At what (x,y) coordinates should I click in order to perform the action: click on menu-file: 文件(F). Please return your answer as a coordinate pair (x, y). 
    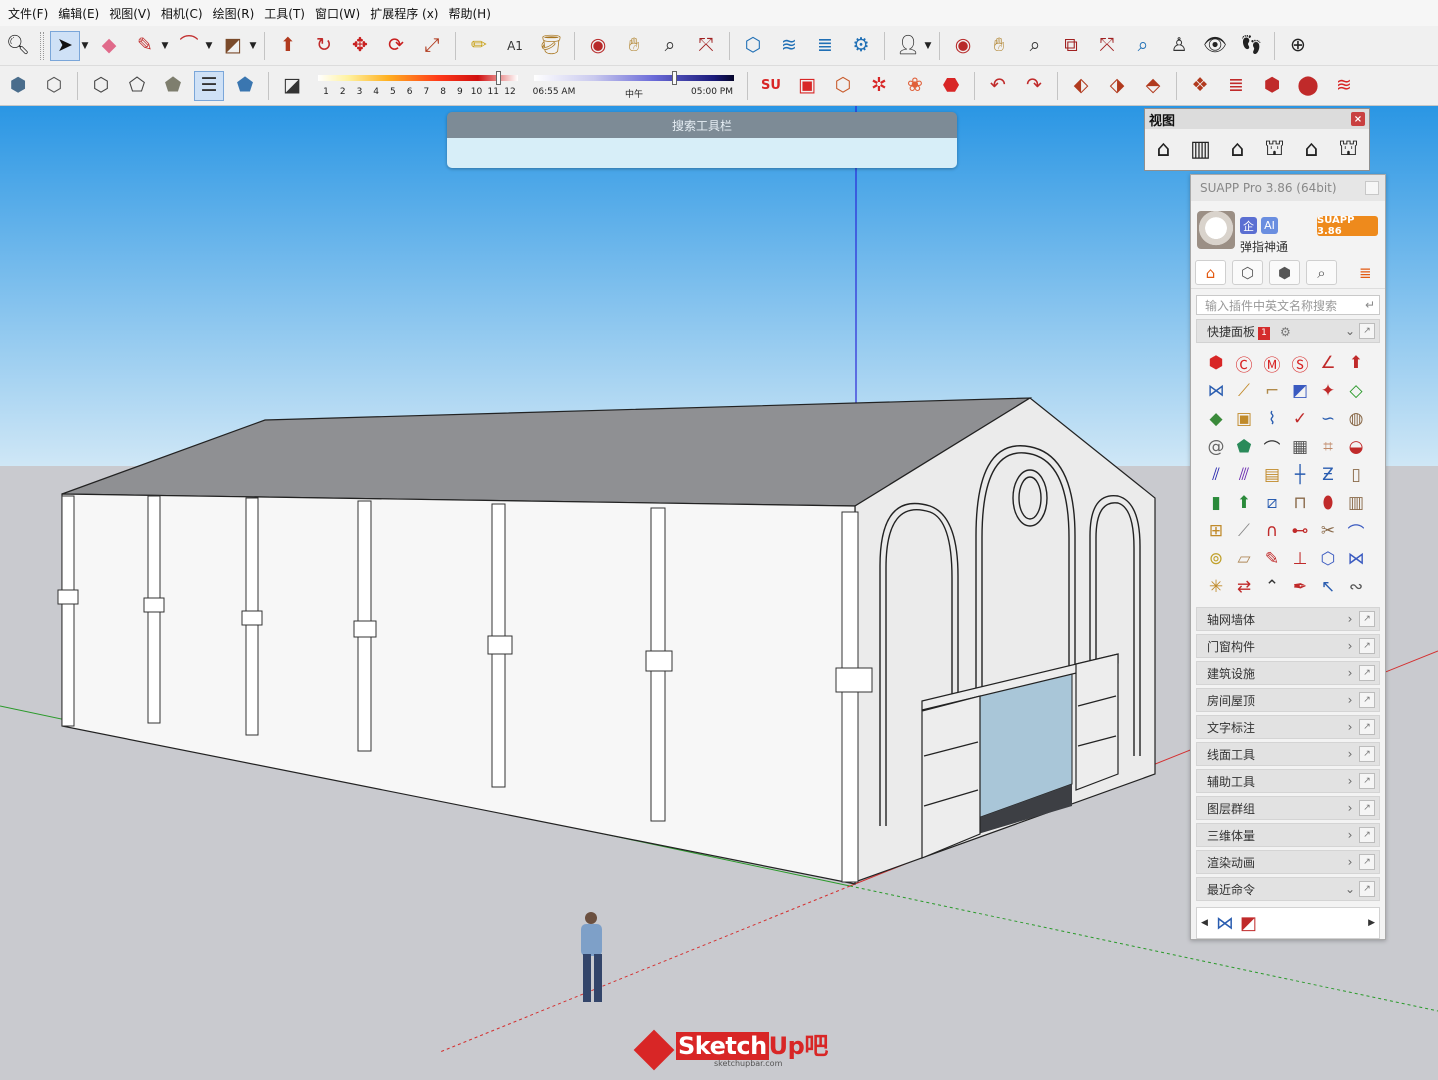
    Looking at the image, I should click on (31, 13).